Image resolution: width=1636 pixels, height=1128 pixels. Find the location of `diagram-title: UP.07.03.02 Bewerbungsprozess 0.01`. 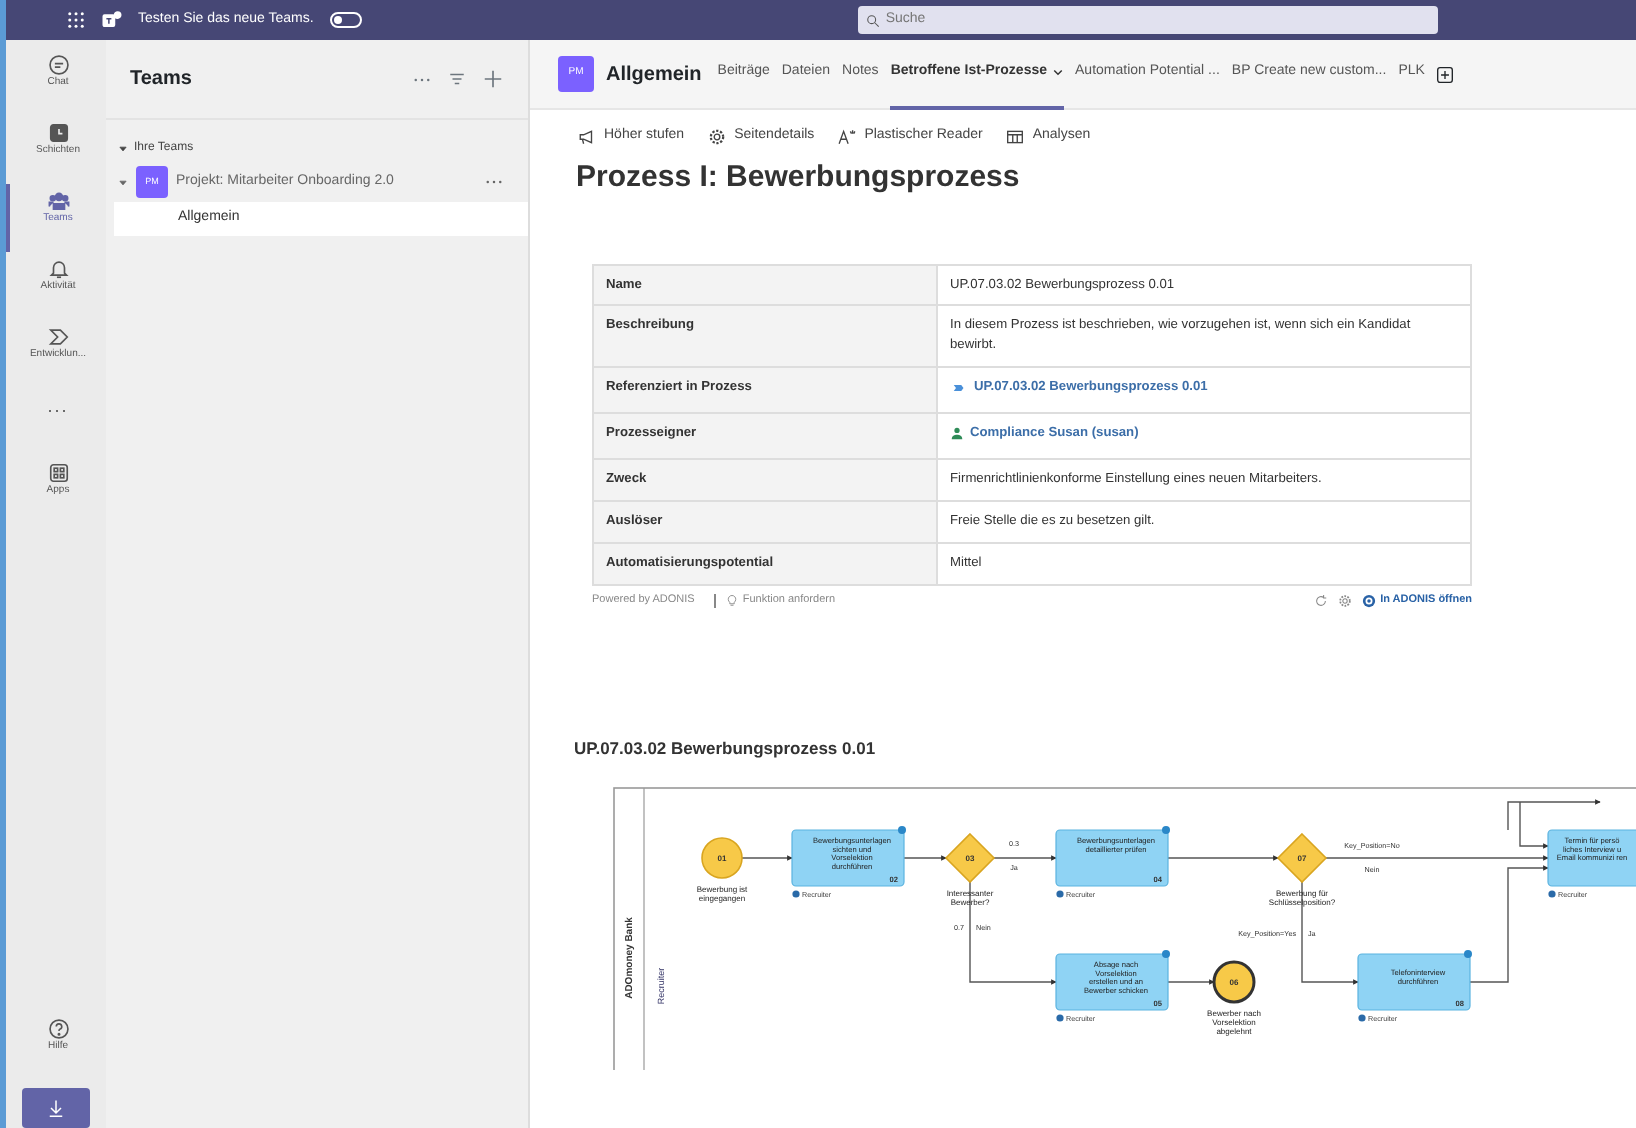

diagram-title: UP.07.03.02 Bewerbungsprozess 0.01 is located at coordinates (726, 749).